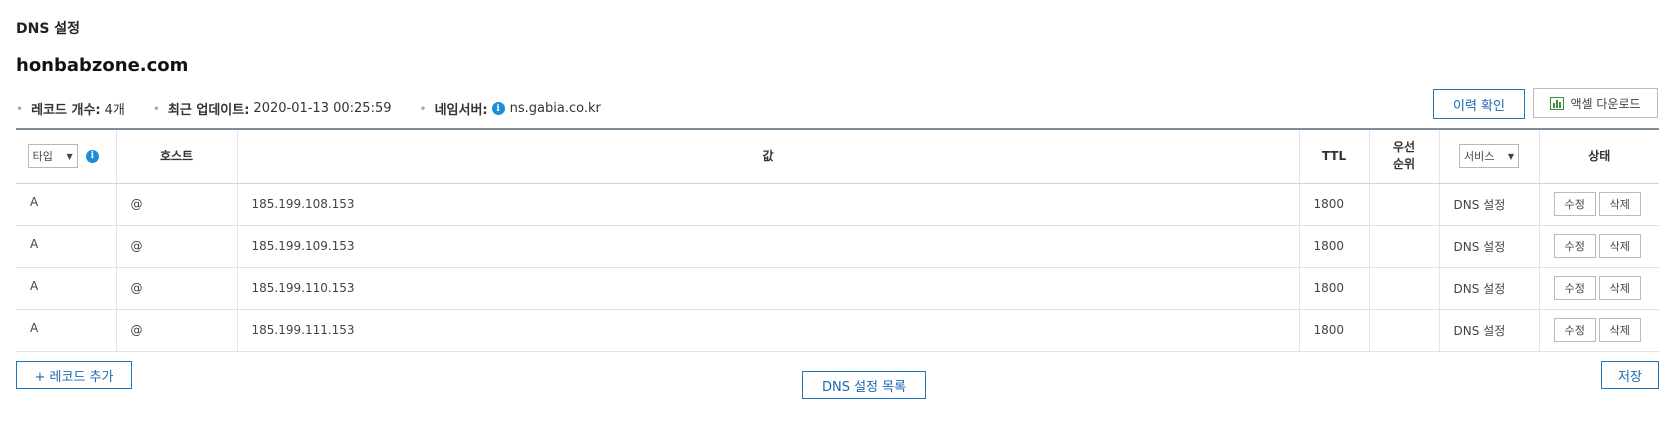 Image resolution: width=1676 pixels, height=435 pixels. Describe the element at coordinates (767, 288) in the screenshot. I see `record-value: 185.199.110.153` at that location.